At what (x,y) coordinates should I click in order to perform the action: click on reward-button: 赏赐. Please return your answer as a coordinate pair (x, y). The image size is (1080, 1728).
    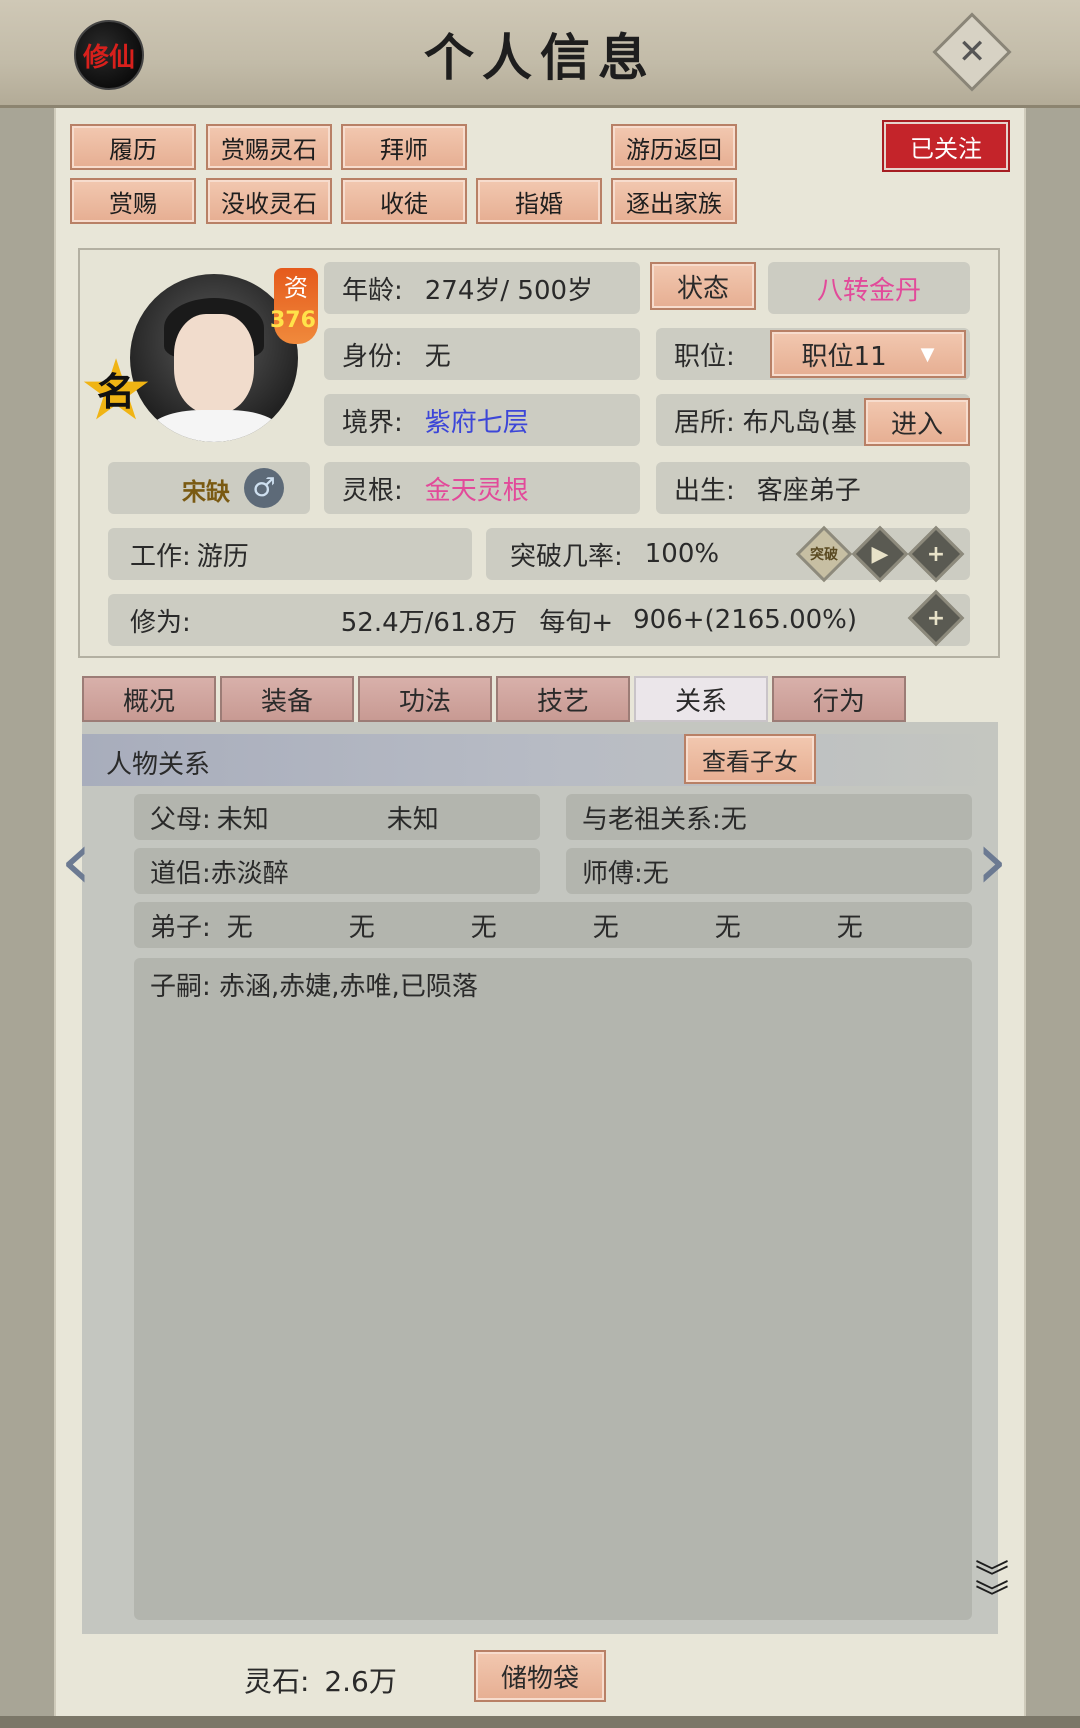
    Looking at the image, I should click on (133, 201).